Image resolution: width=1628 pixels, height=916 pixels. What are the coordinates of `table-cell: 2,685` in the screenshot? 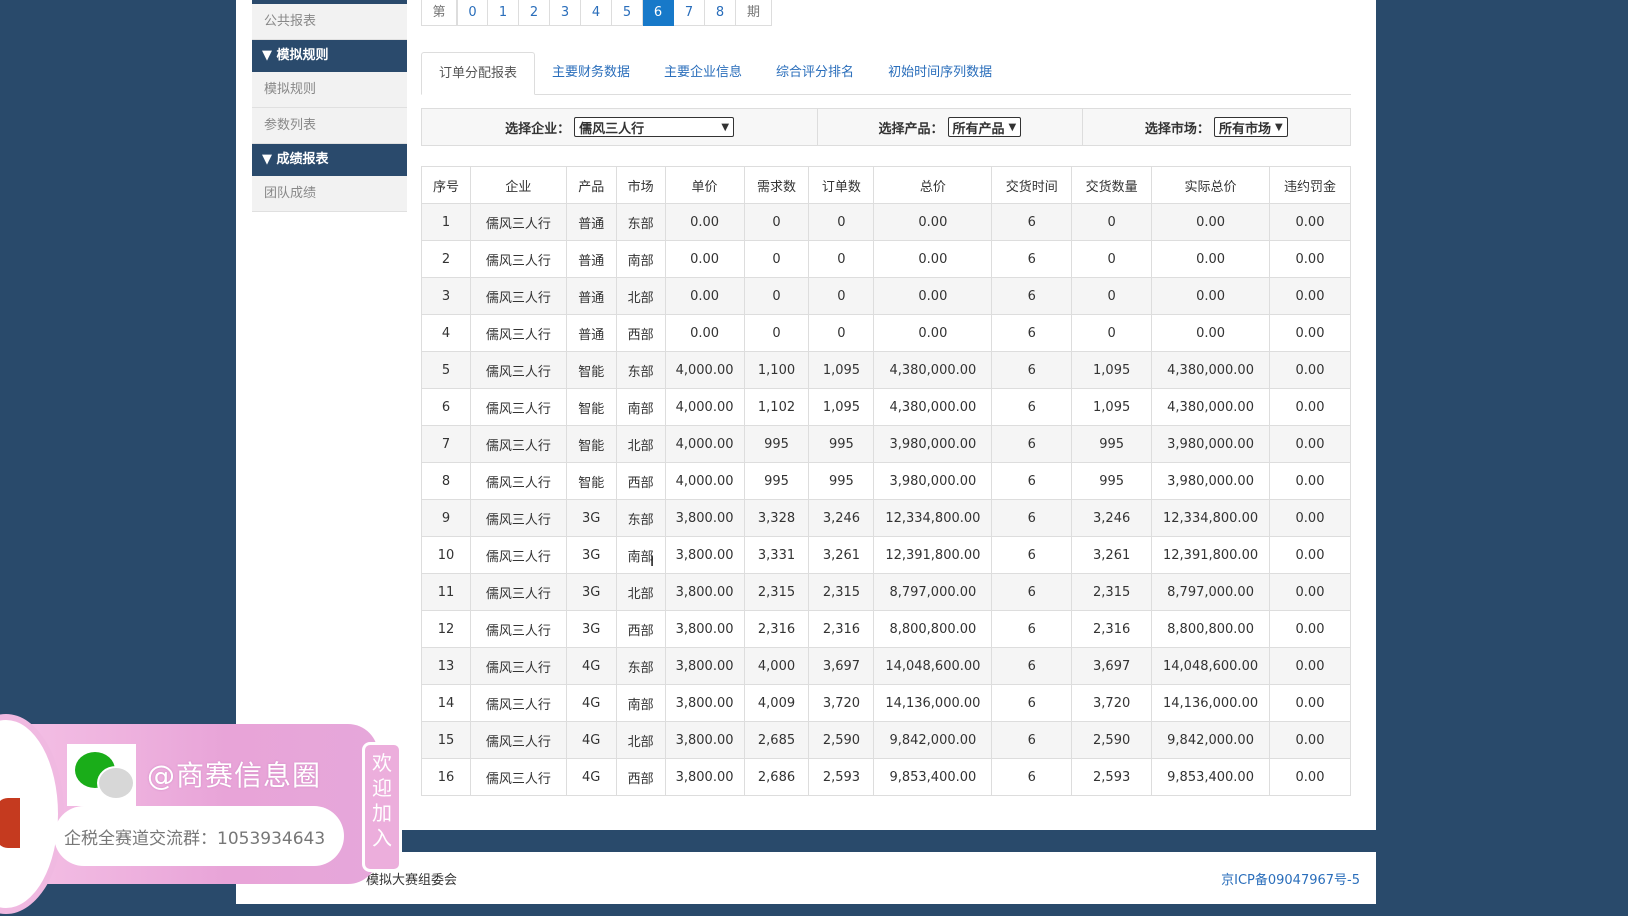 It's located at (776, 740).